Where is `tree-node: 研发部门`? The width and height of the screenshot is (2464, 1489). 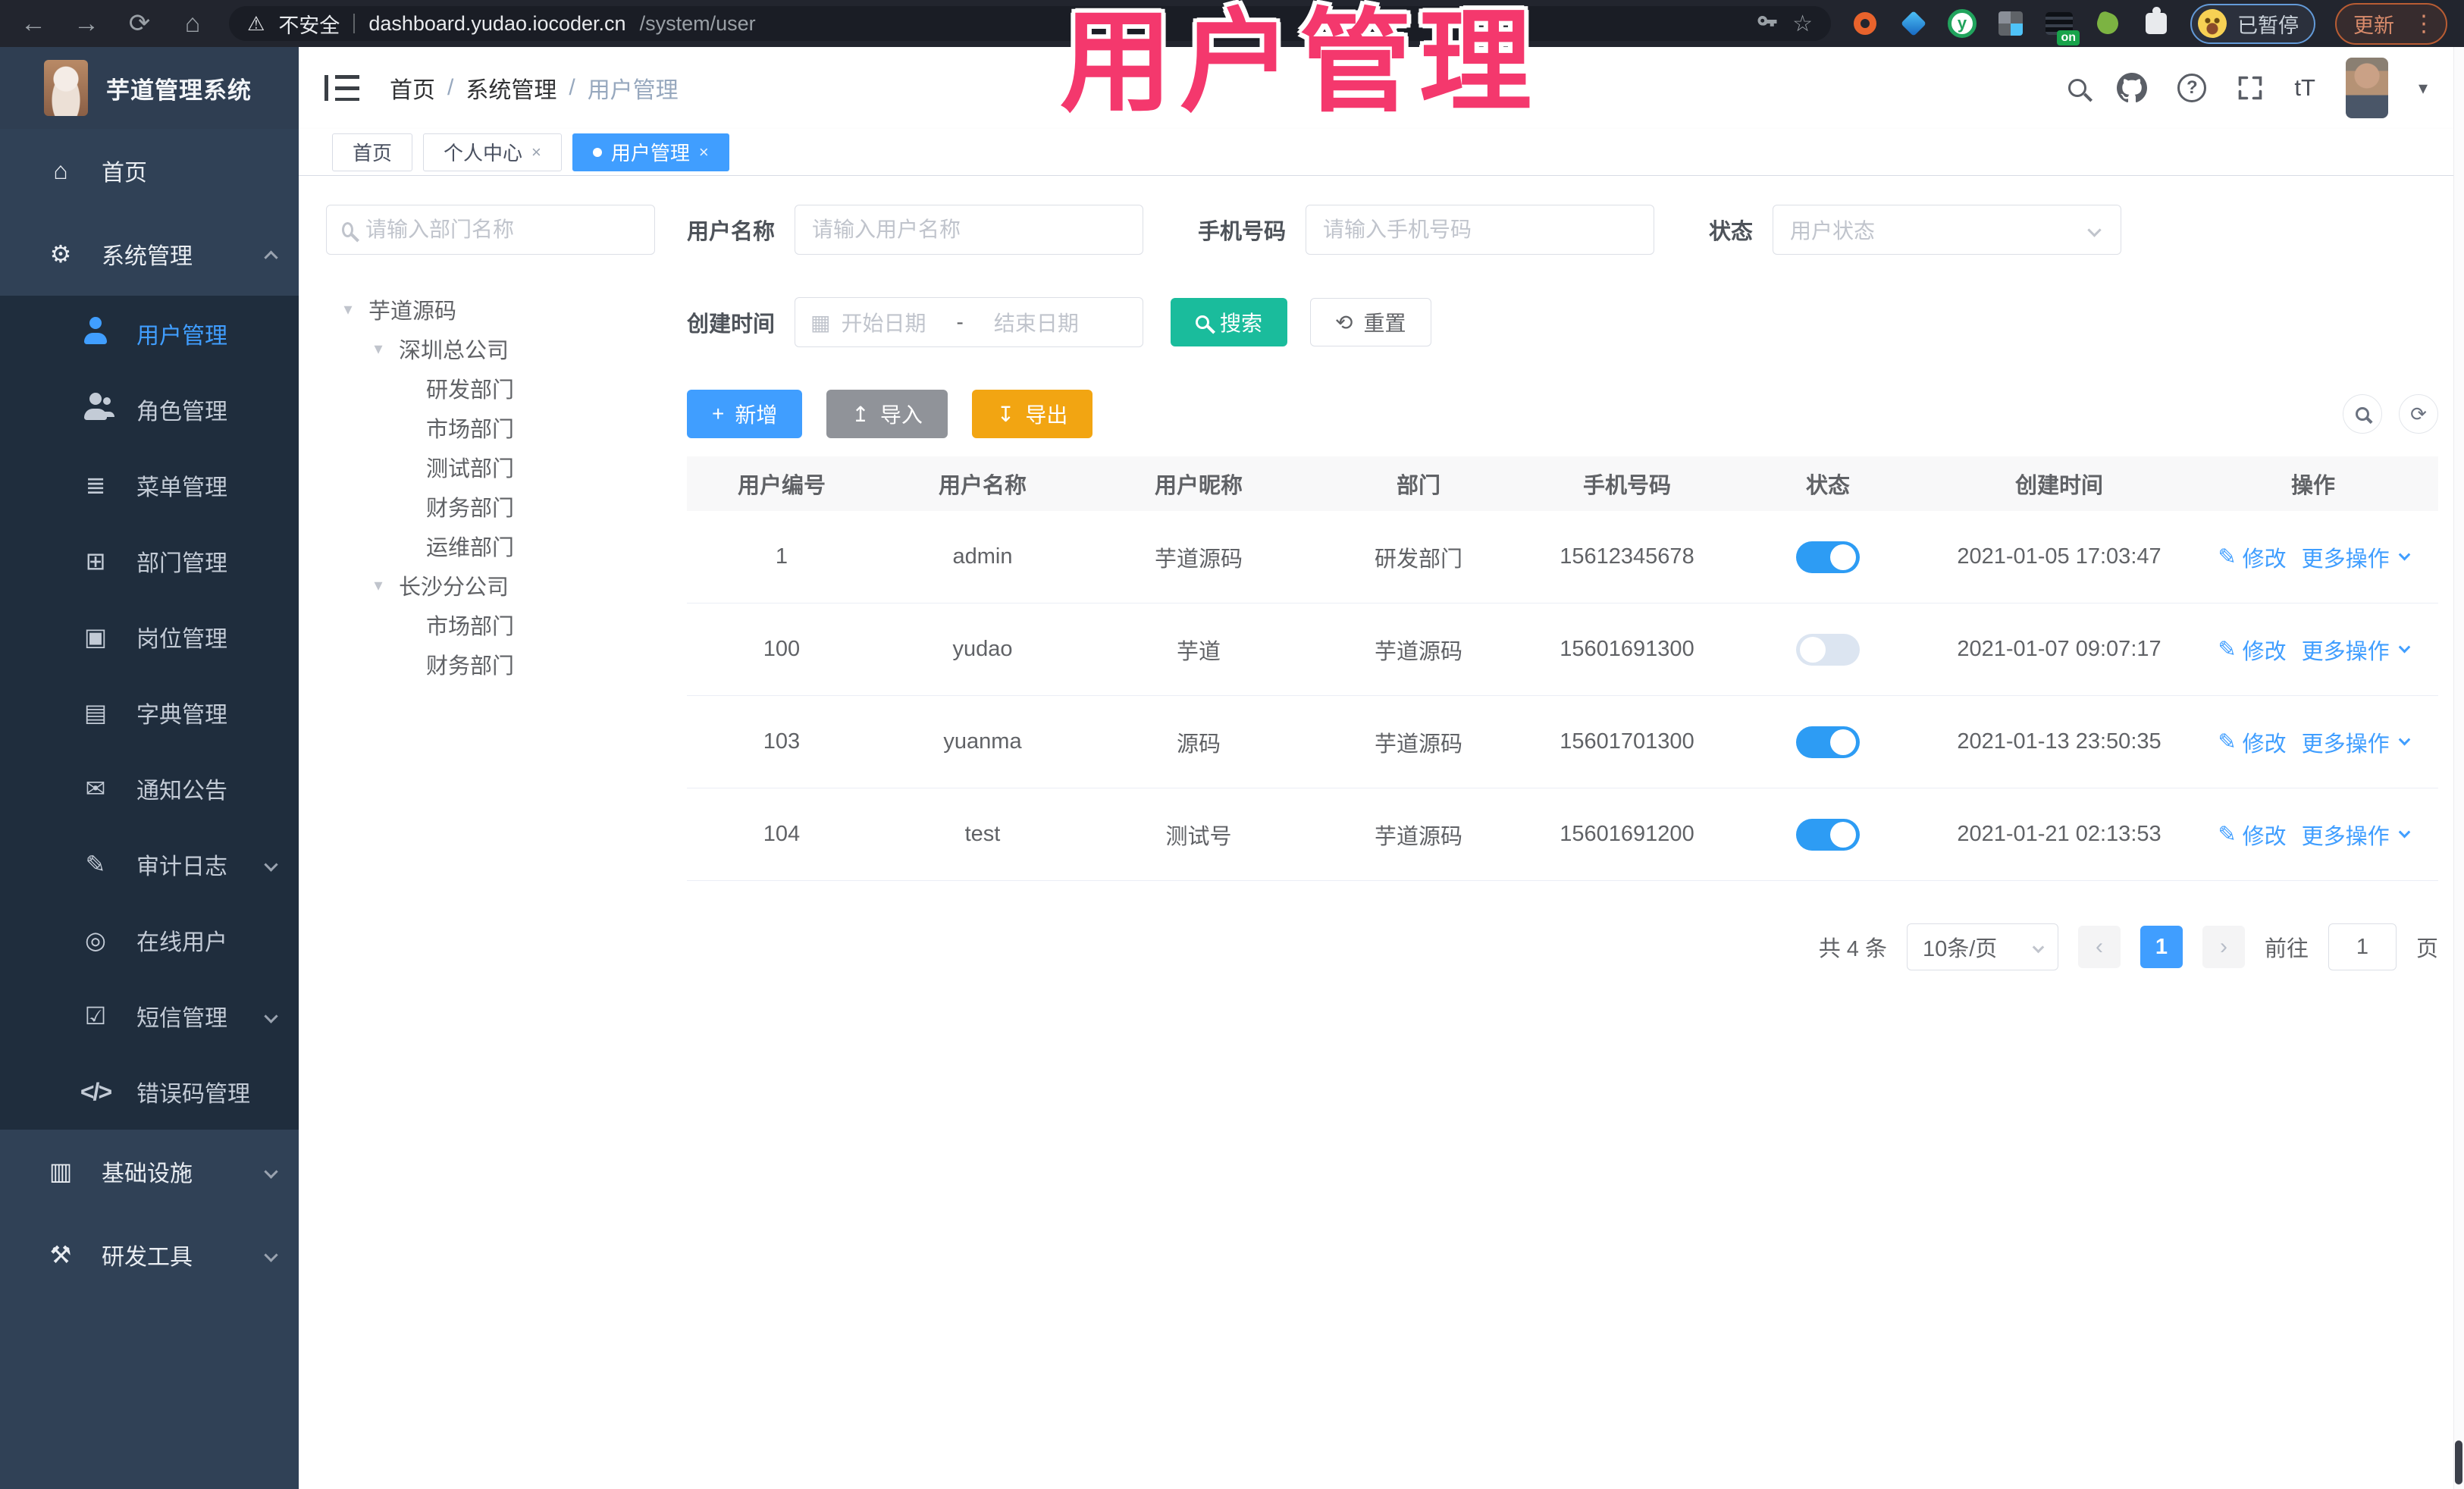 tree-node: 研发部门 is located at coordinates (490, 388).